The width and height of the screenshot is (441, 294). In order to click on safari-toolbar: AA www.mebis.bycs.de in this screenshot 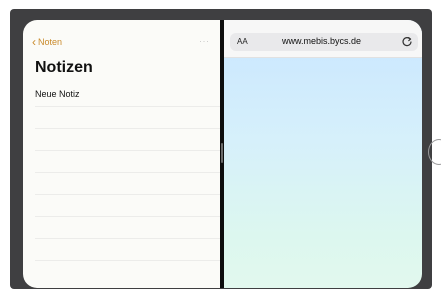, I will do `click(323, 39)`.